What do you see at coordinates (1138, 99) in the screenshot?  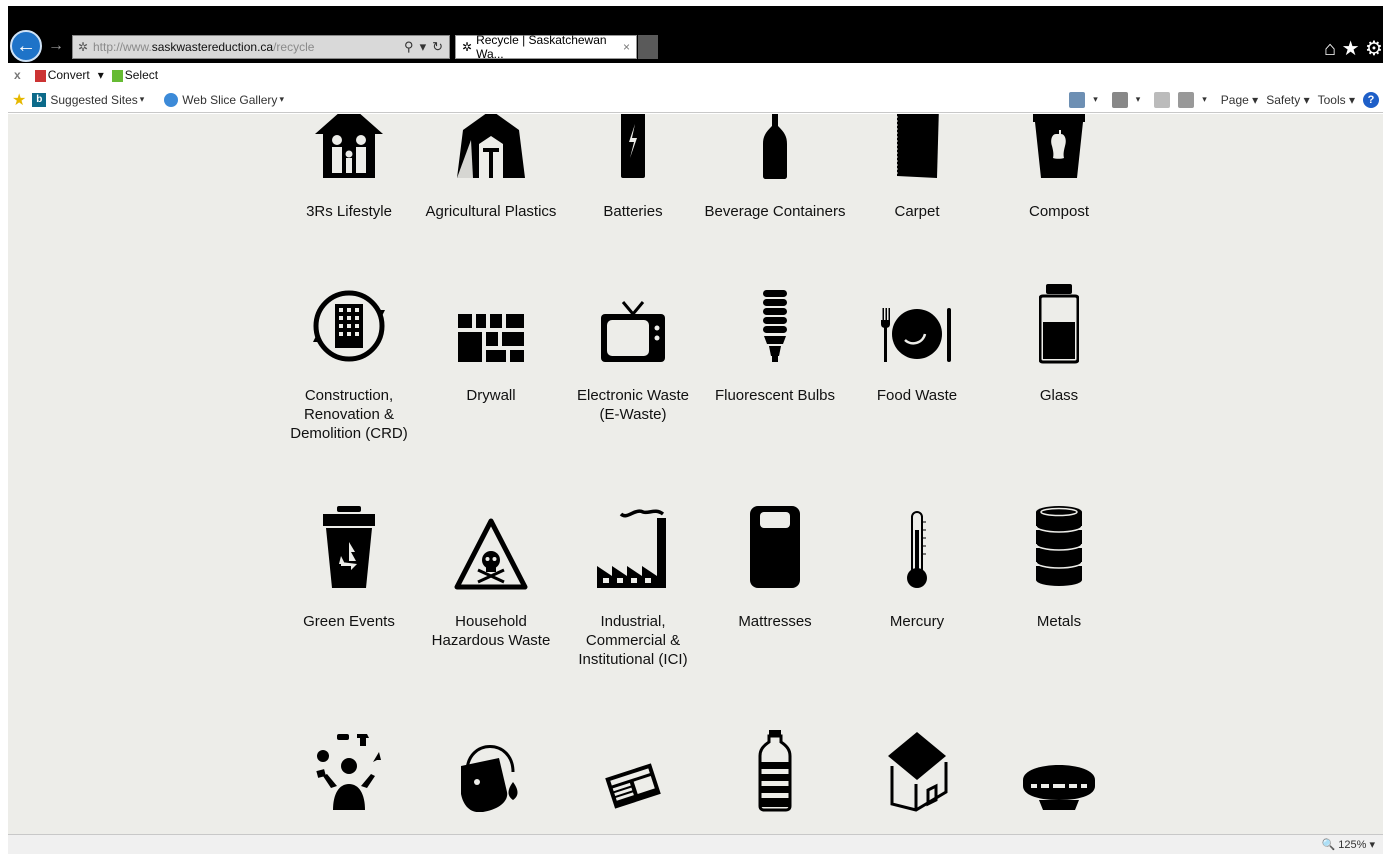 I see `rss-caret-icon: ▾` at bounding box center [1138, 99].